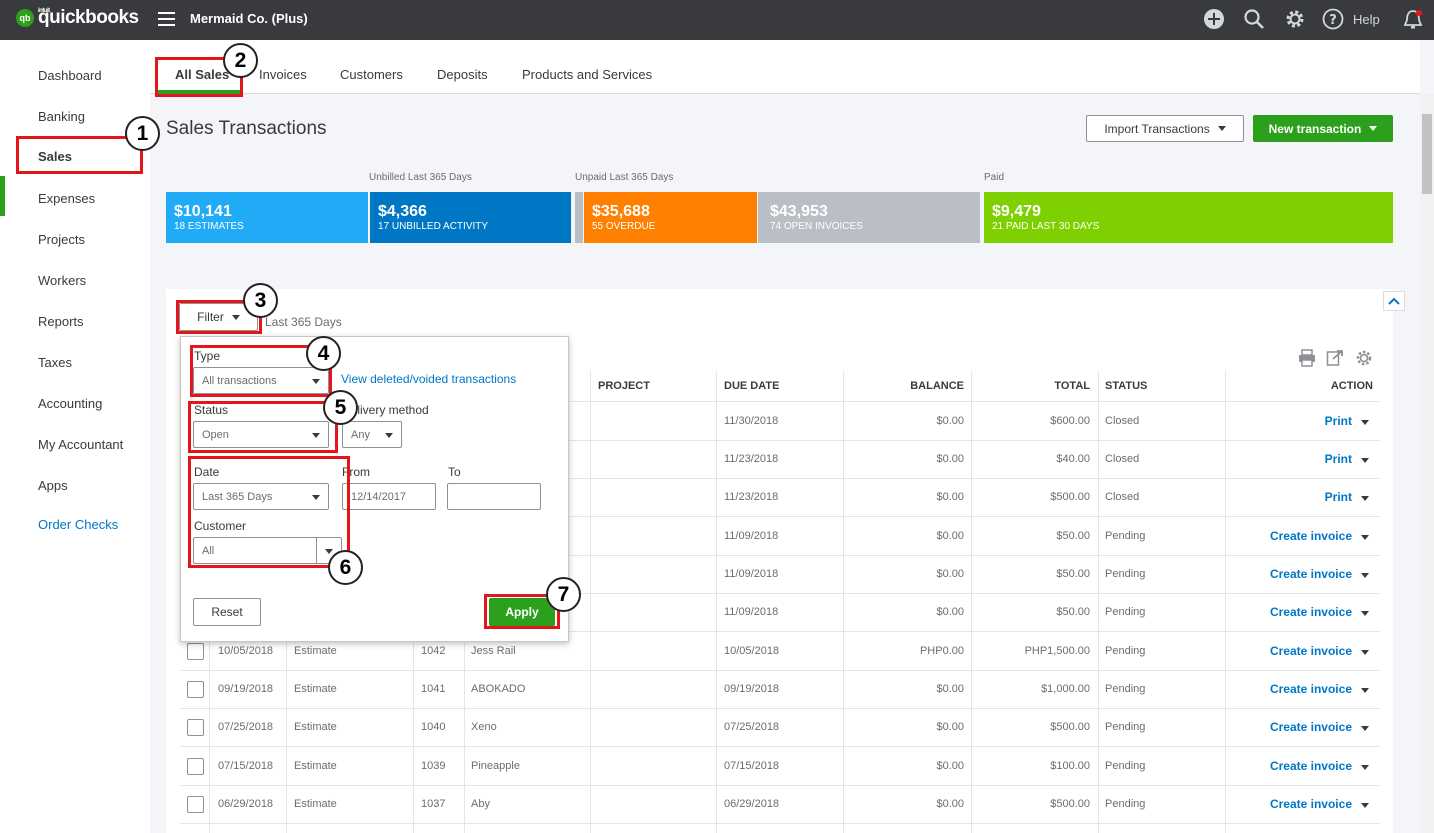  I want to click on paid-label: Paid, so click(994, 177).